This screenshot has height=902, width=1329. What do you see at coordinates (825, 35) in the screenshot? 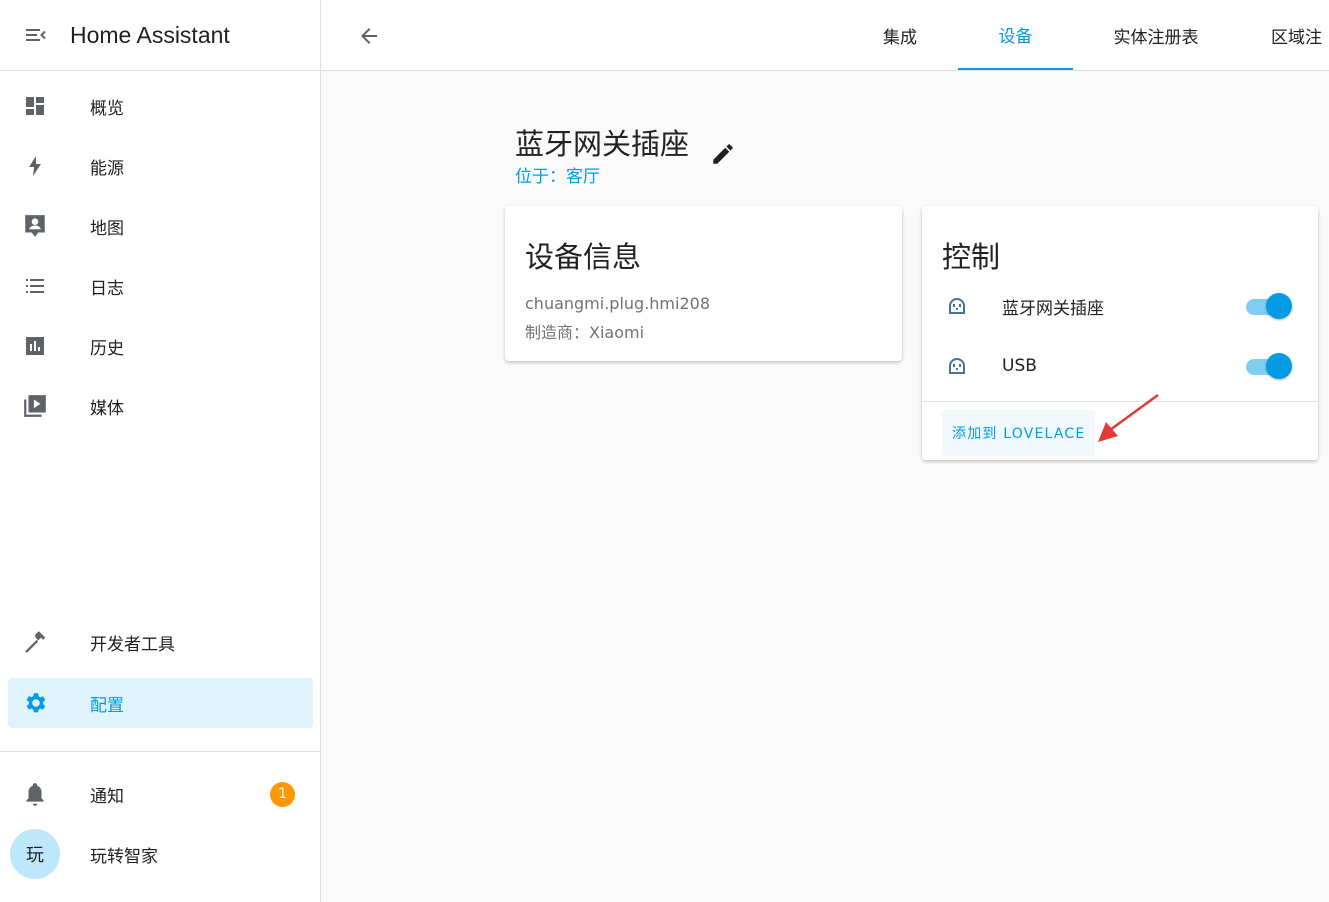
I see `top-bar: 集成 设备 实体注册表 区域注` at bounding box center [825, 35].